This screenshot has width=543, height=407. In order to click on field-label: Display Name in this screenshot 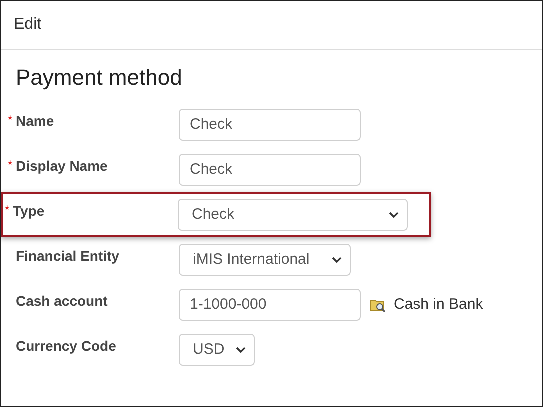, I will do `click(62, 166)`.